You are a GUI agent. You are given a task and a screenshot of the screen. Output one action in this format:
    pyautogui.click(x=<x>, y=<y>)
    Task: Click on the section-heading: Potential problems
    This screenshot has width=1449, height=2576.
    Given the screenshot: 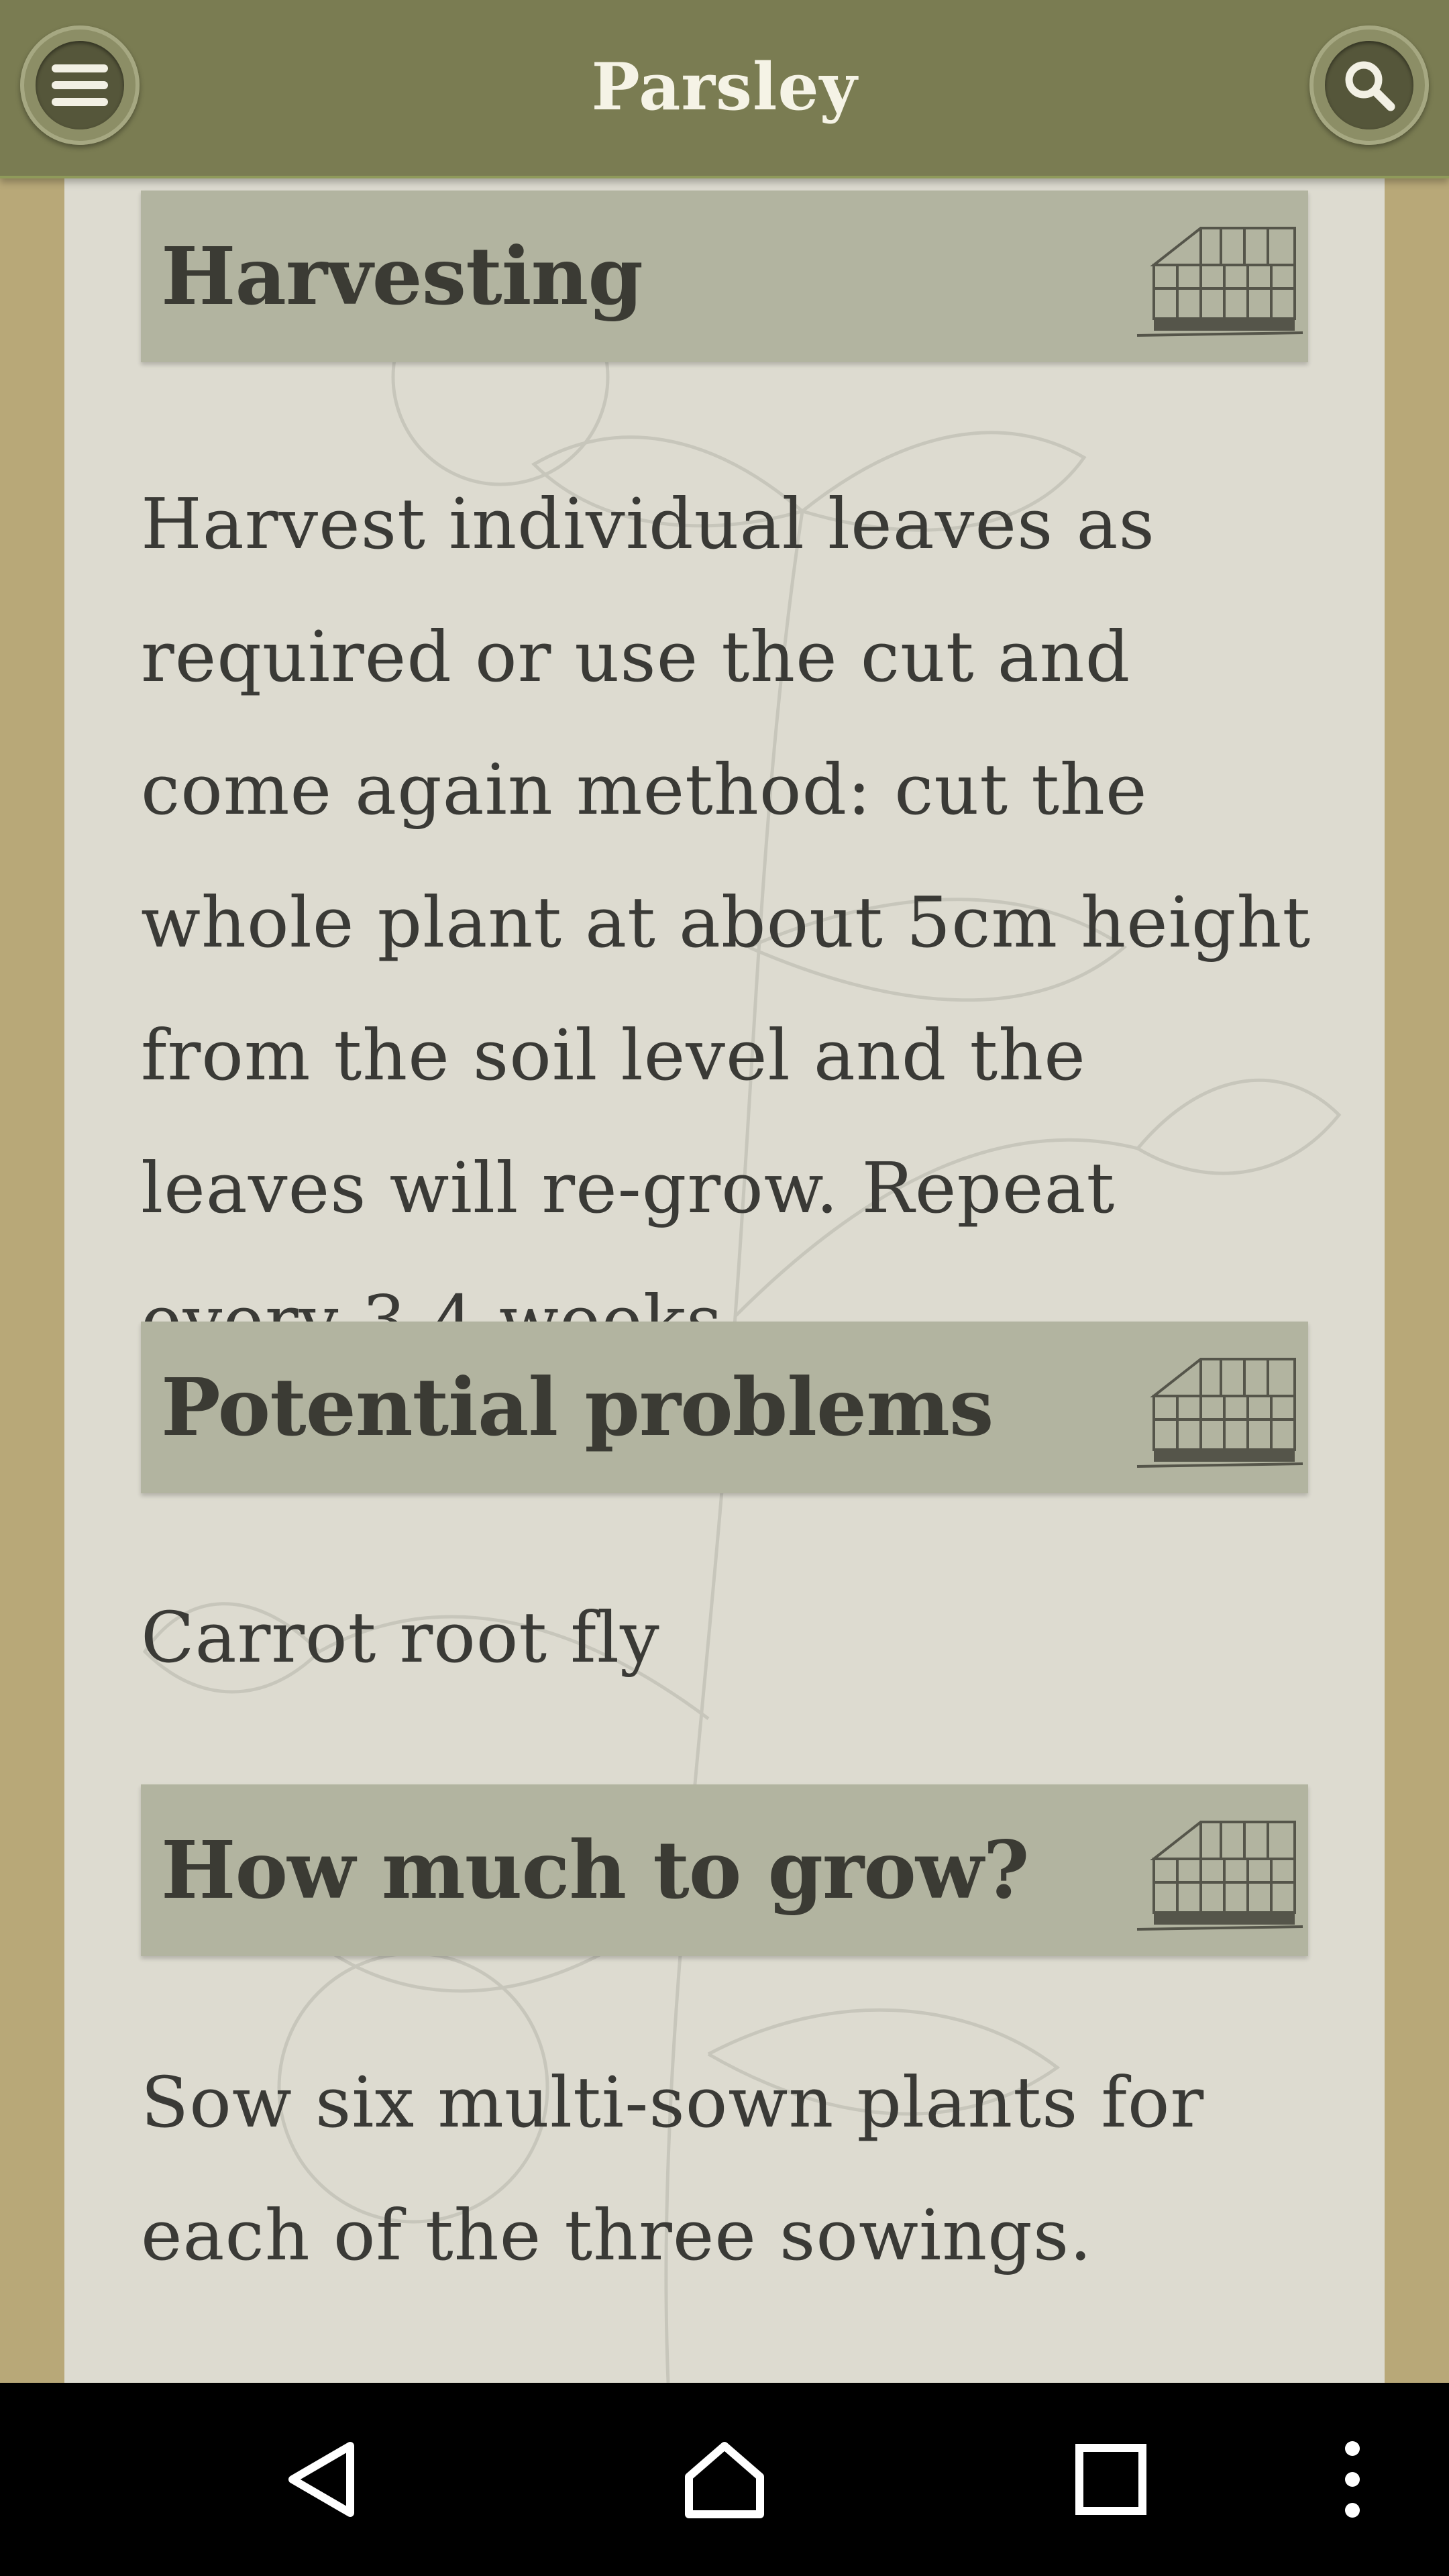 What is the action you would take?
    pyautogui.click(x=577, y=1407)
    